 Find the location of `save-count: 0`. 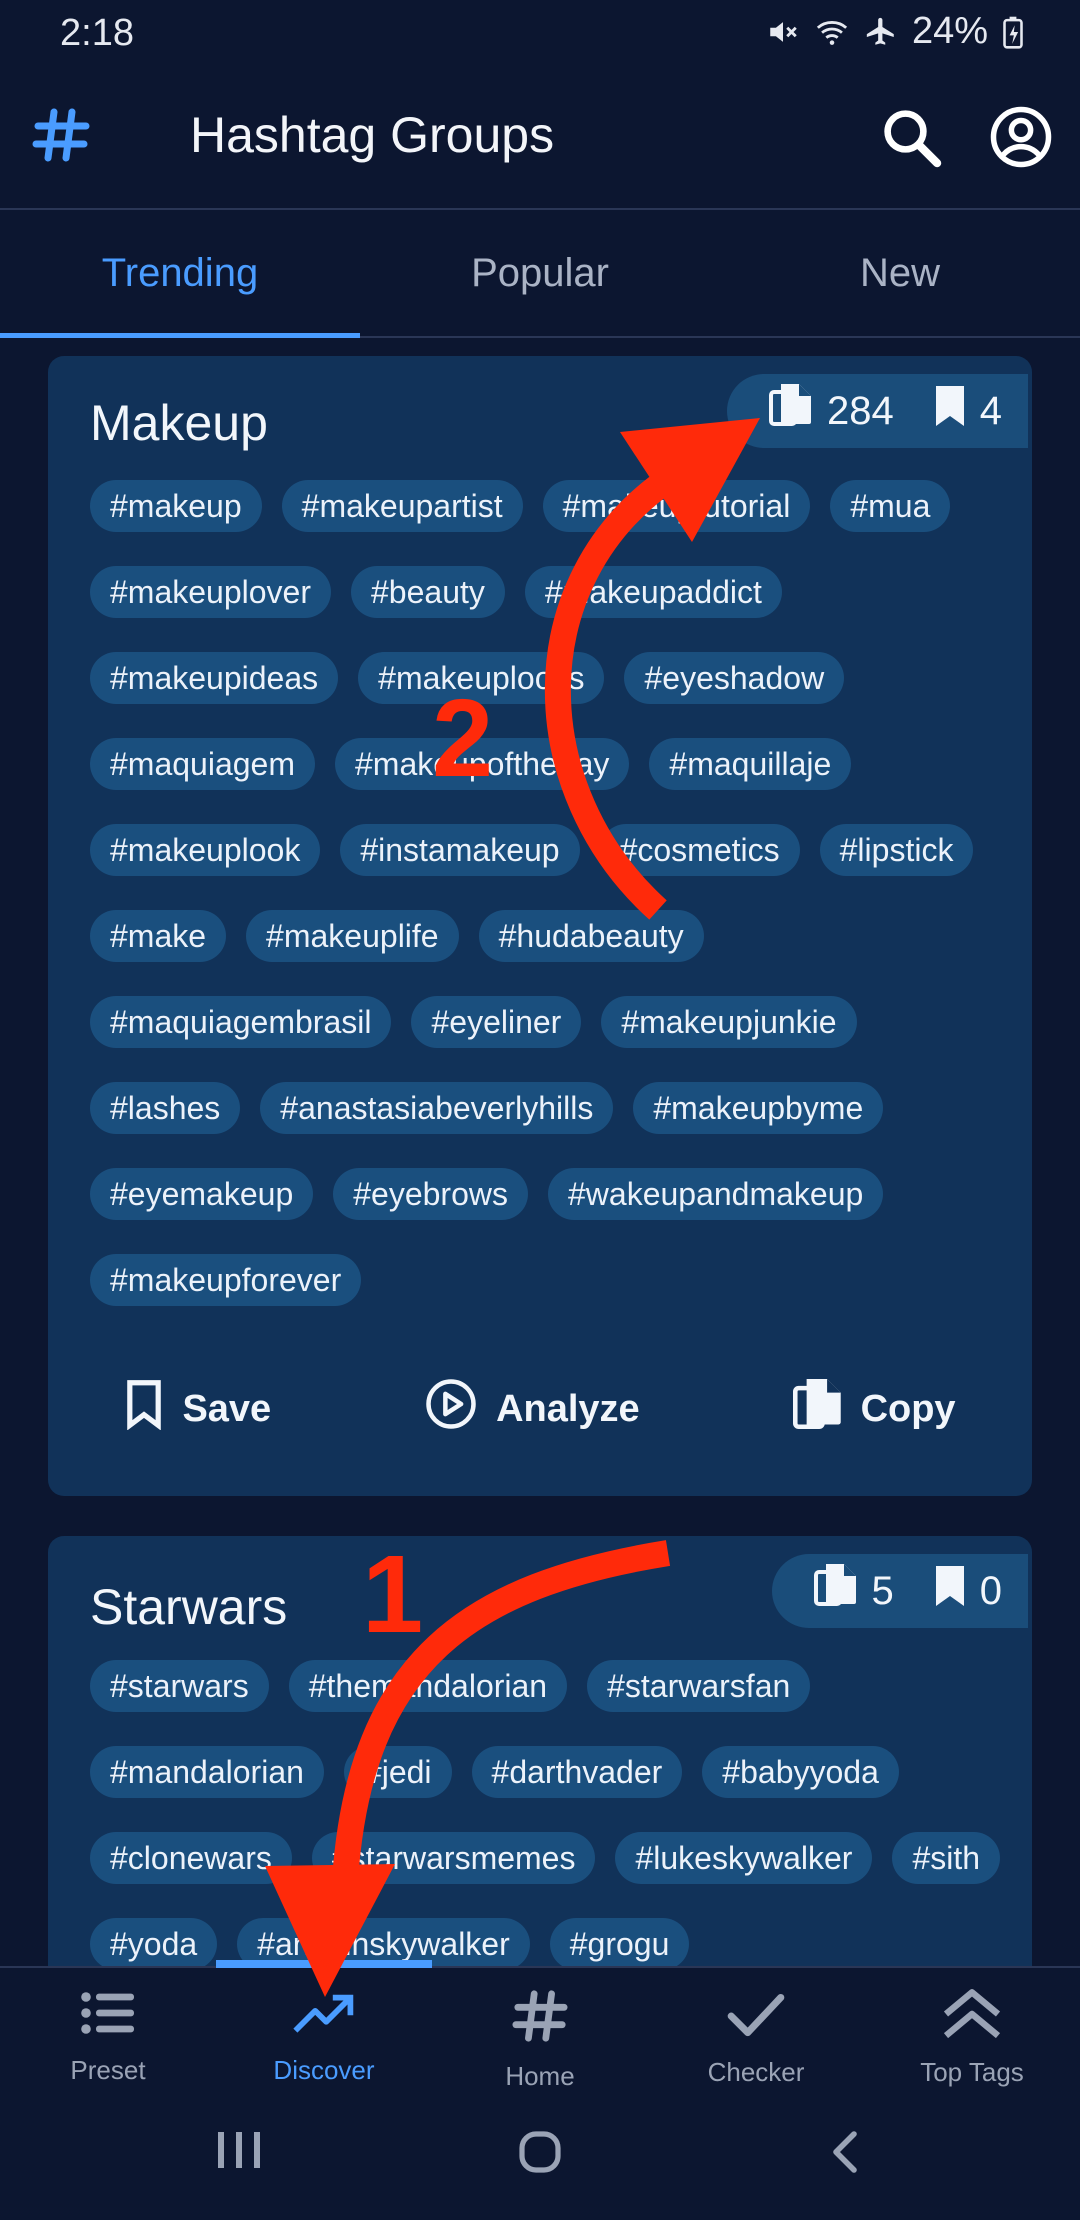

save-count: 0 is located at coordinates (990, 1590).